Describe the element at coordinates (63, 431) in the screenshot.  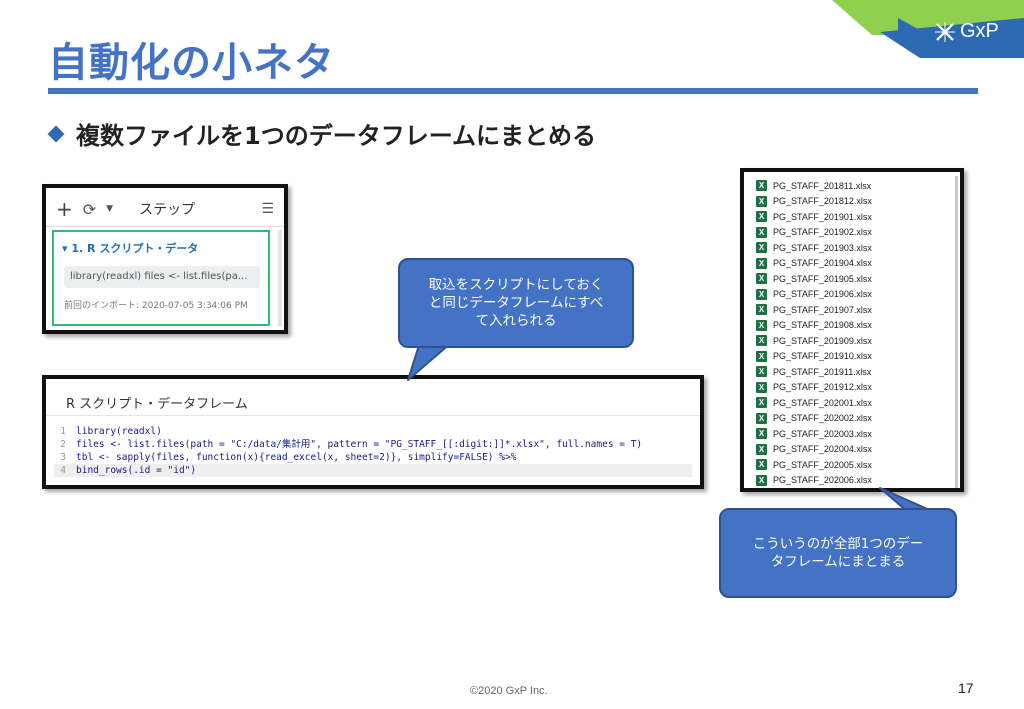
I see `line-number: 1` at that location.